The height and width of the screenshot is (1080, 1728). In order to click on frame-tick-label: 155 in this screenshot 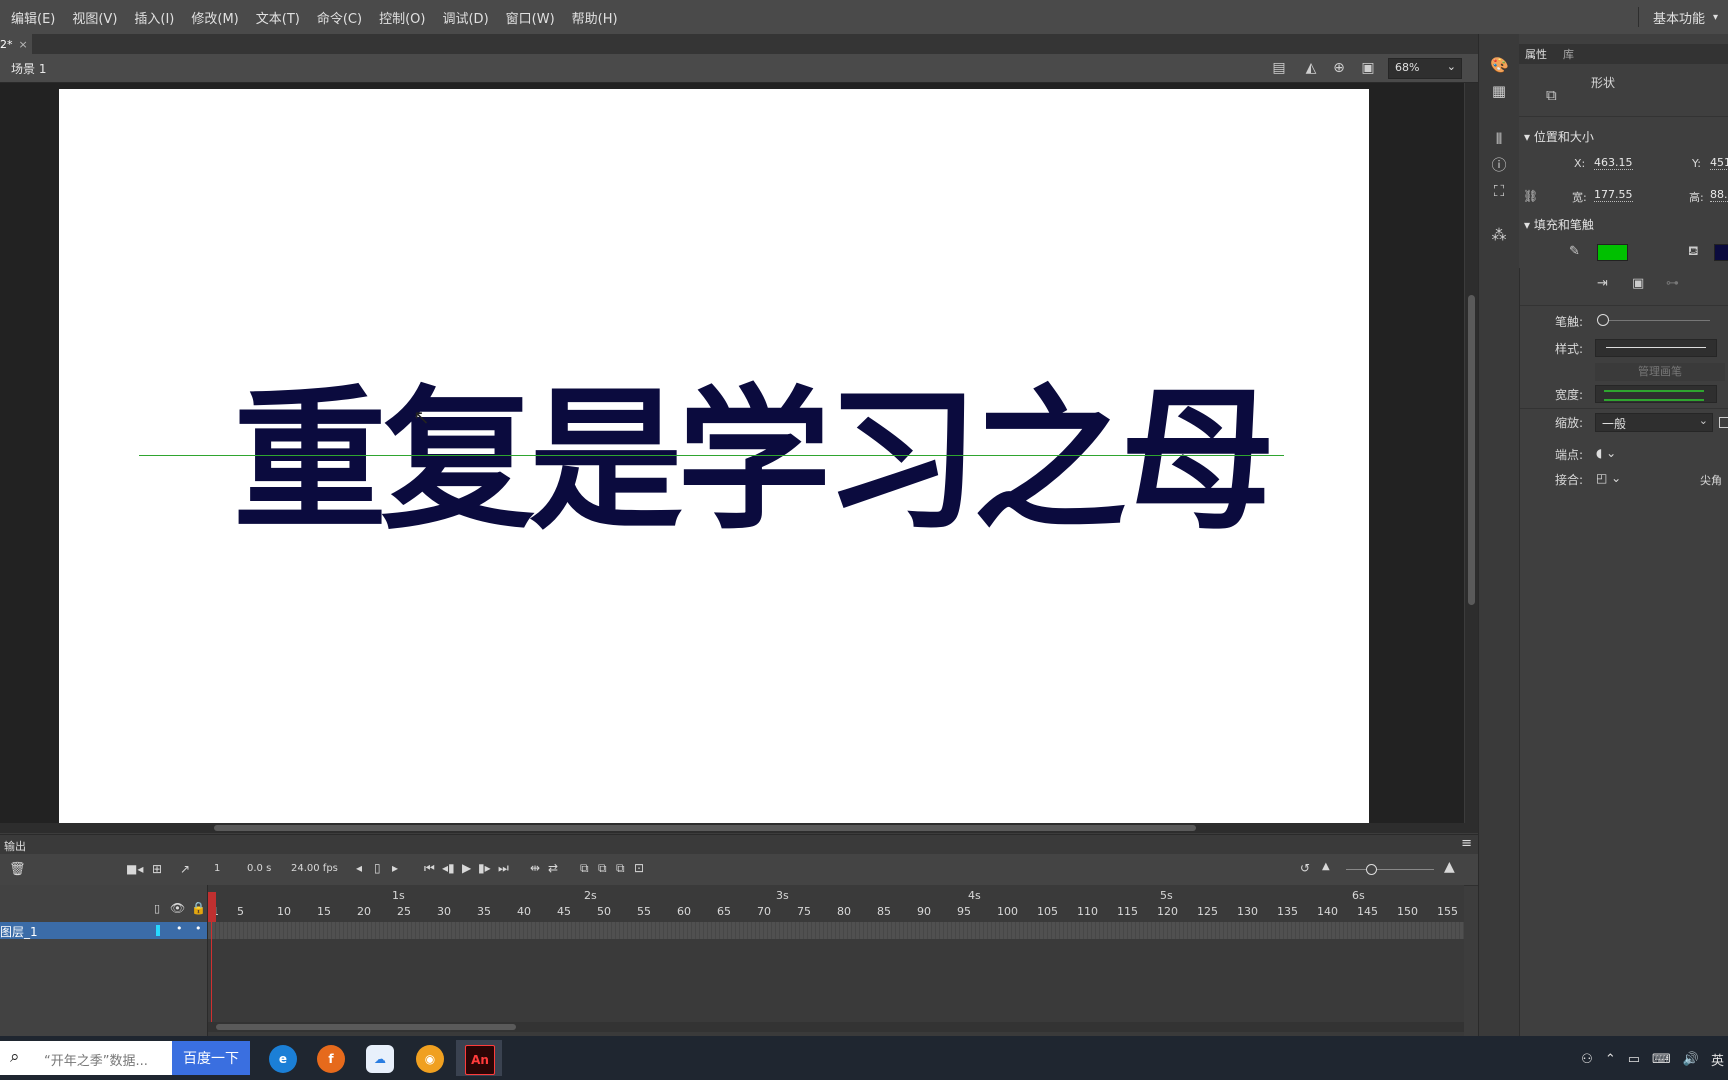, I will do `click(1447, 911)`.